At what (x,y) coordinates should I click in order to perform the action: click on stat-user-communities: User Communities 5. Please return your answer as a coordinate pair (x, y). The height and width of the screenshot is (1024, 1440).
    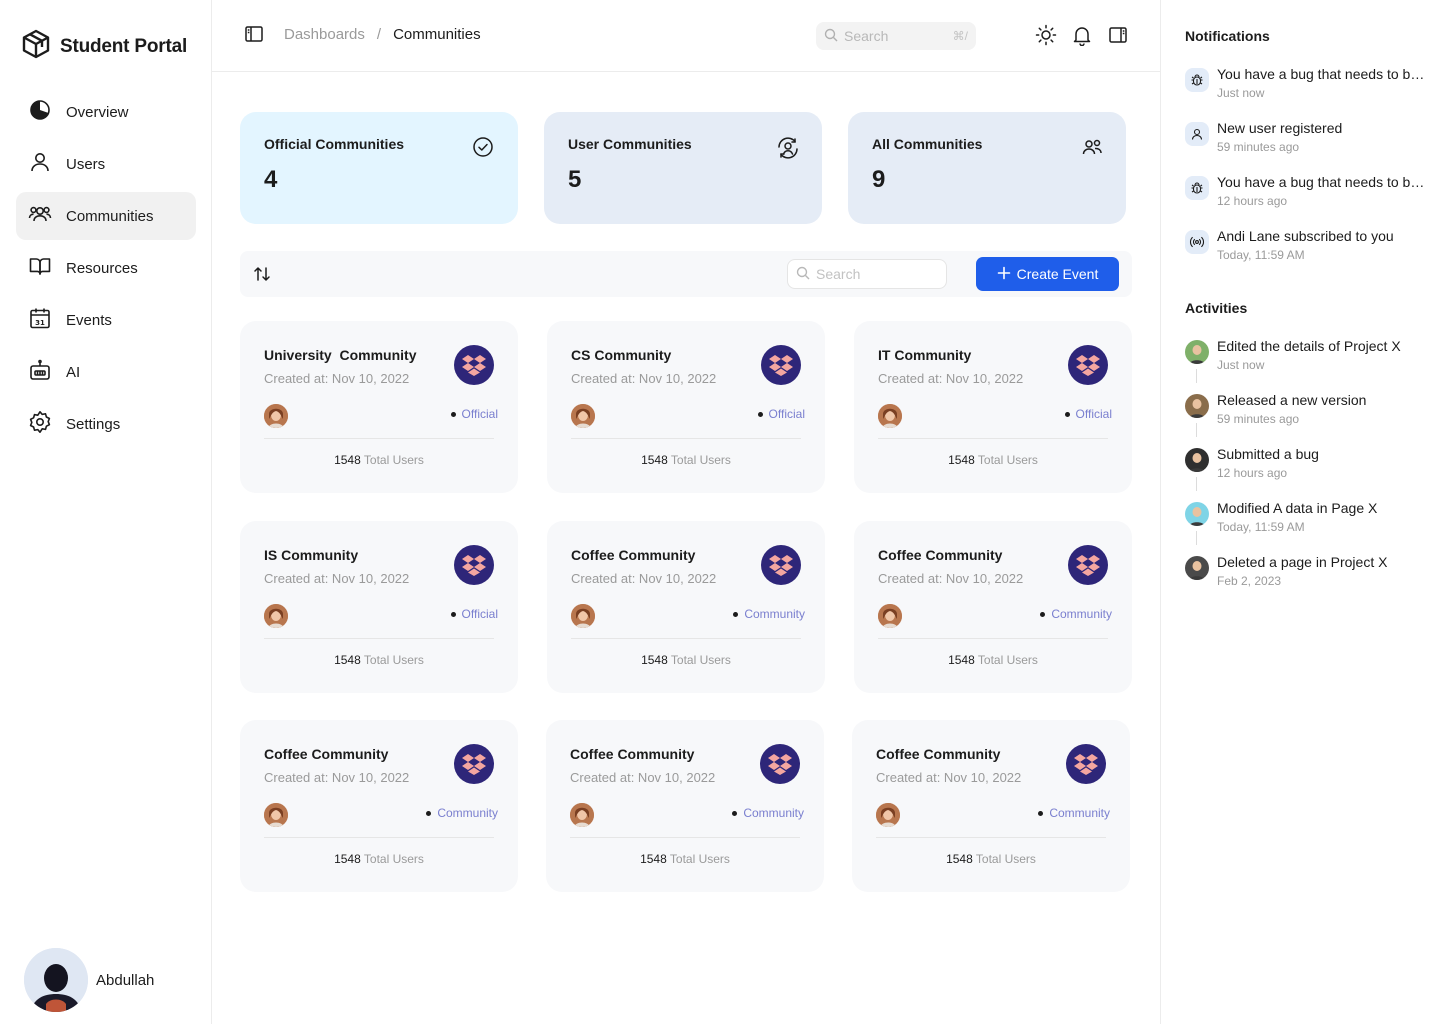
    Looking at the image, I should click on (683, 168).